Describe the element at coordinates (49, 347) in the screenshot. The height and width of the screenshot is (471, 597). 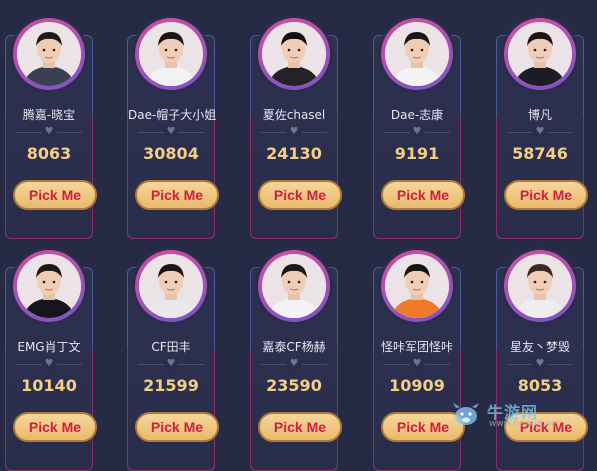
I see `player-name: EMG肖丁文` at that location.